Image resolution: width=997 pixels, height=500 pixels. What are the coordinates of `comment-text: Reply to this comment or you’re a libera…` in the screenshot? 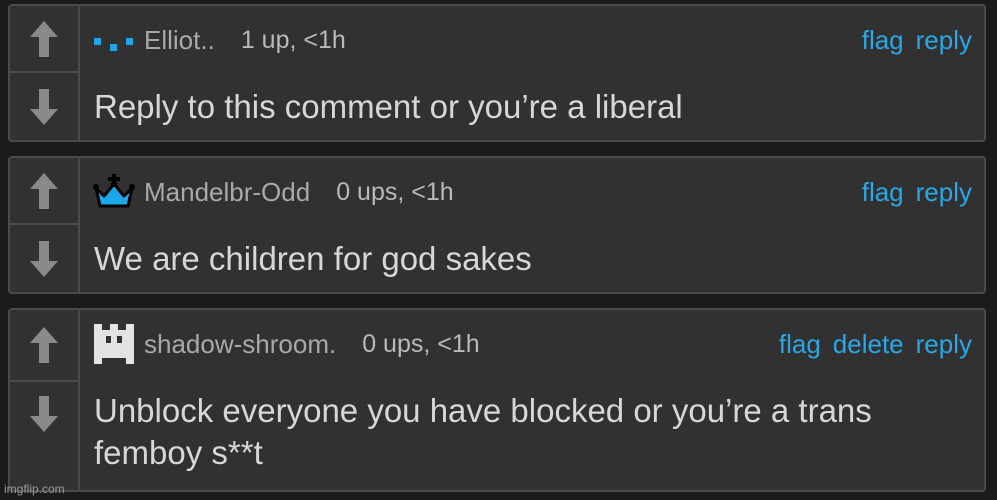 It's located at (388, 106).